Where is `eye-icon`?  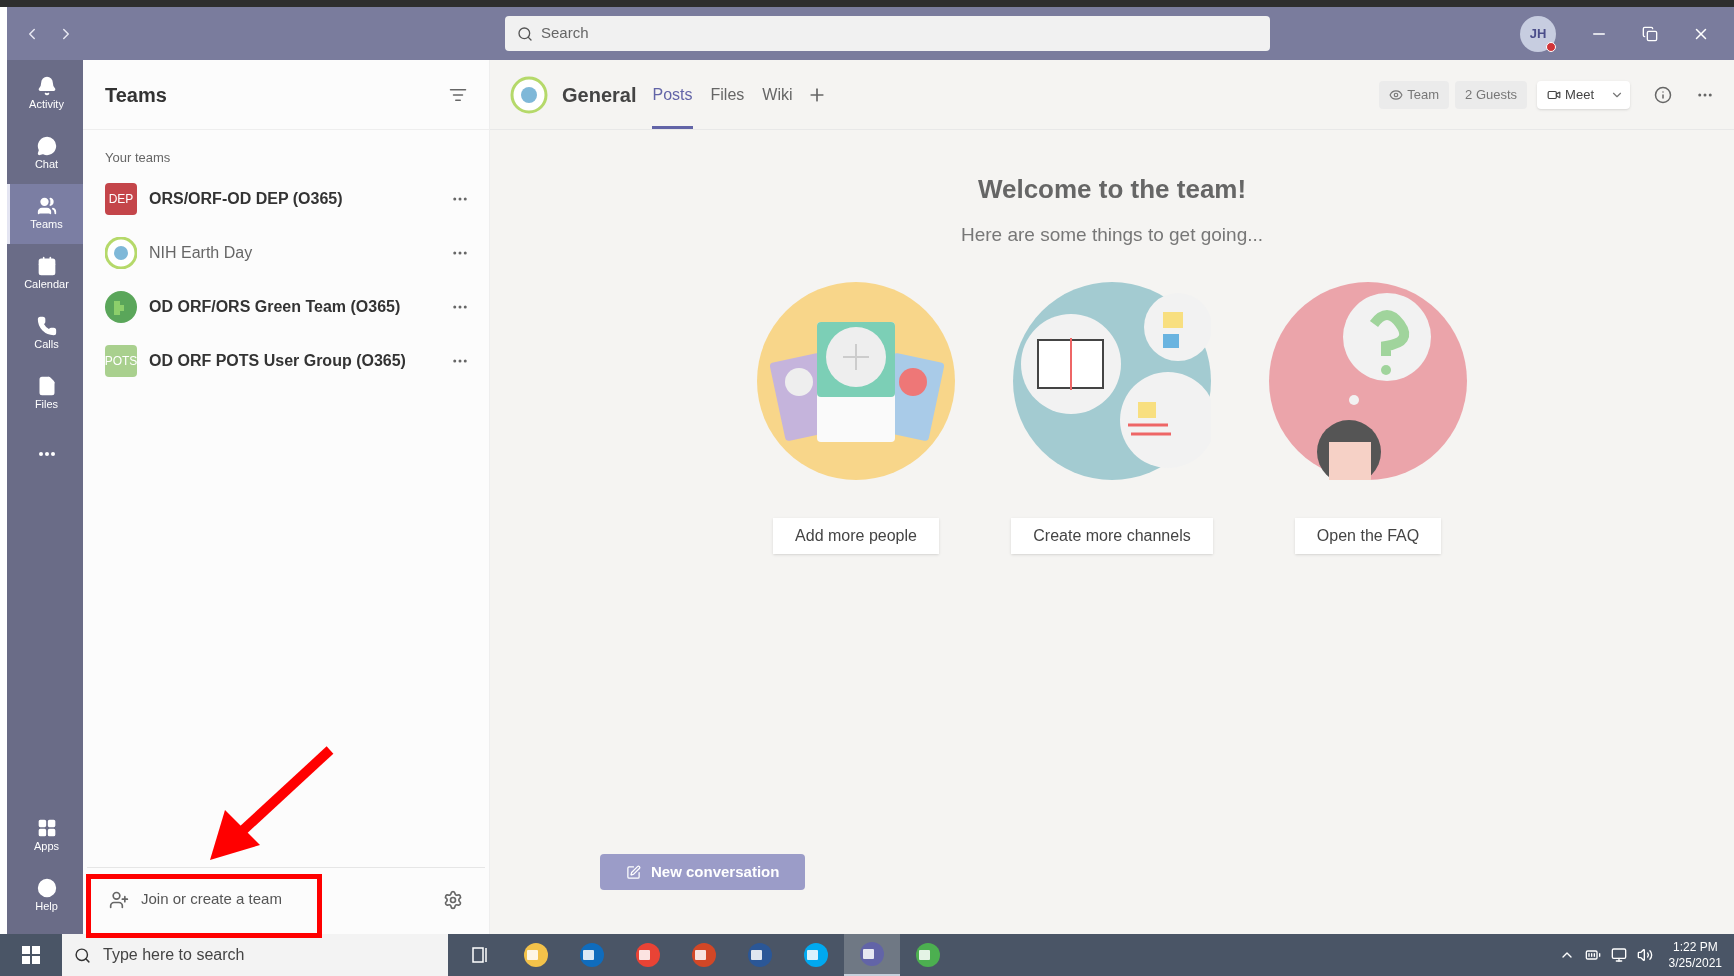 eye-icon is located at coordinates (1396, 94).